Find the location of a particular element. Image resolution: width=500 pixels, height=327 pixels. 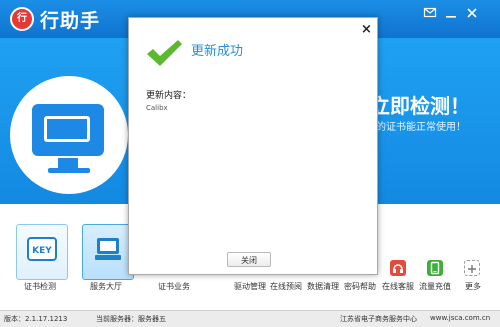

tool-link-preview: 在线预阅 is located at coordinates (286, 286).